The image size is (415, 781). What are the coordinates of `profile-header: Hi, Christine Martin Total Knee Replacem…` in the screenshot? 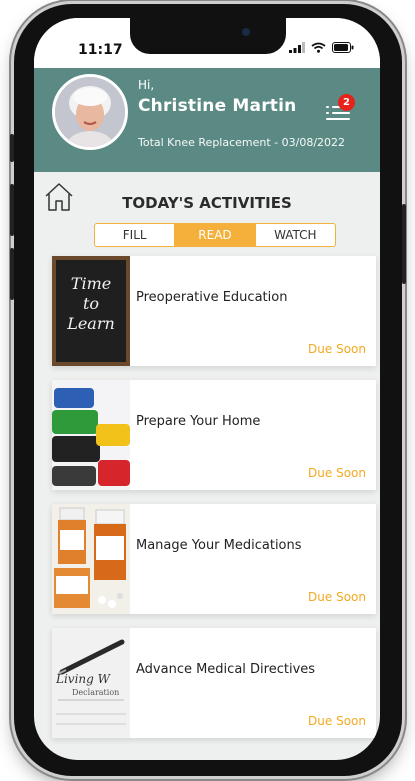 It's located at (207, 120).